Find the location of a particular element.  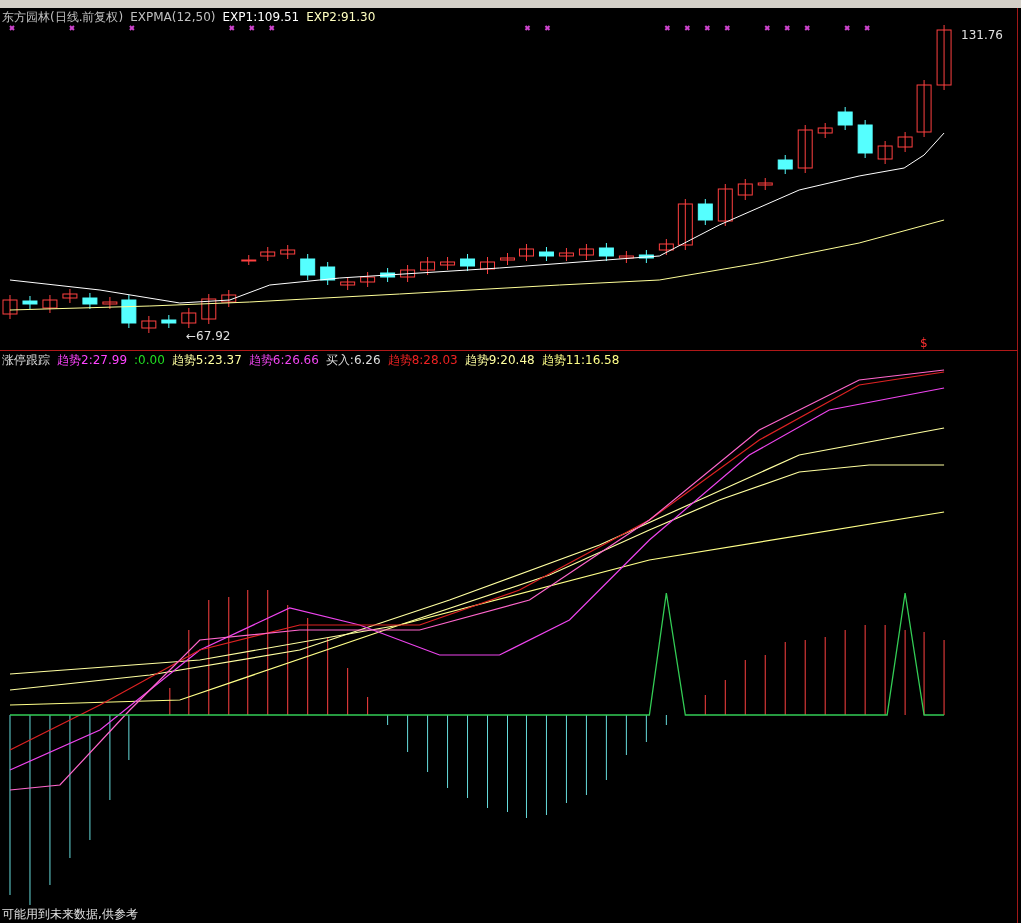

chart-legend-text: EXP1:109.51 is located at coordinates (261, 17).